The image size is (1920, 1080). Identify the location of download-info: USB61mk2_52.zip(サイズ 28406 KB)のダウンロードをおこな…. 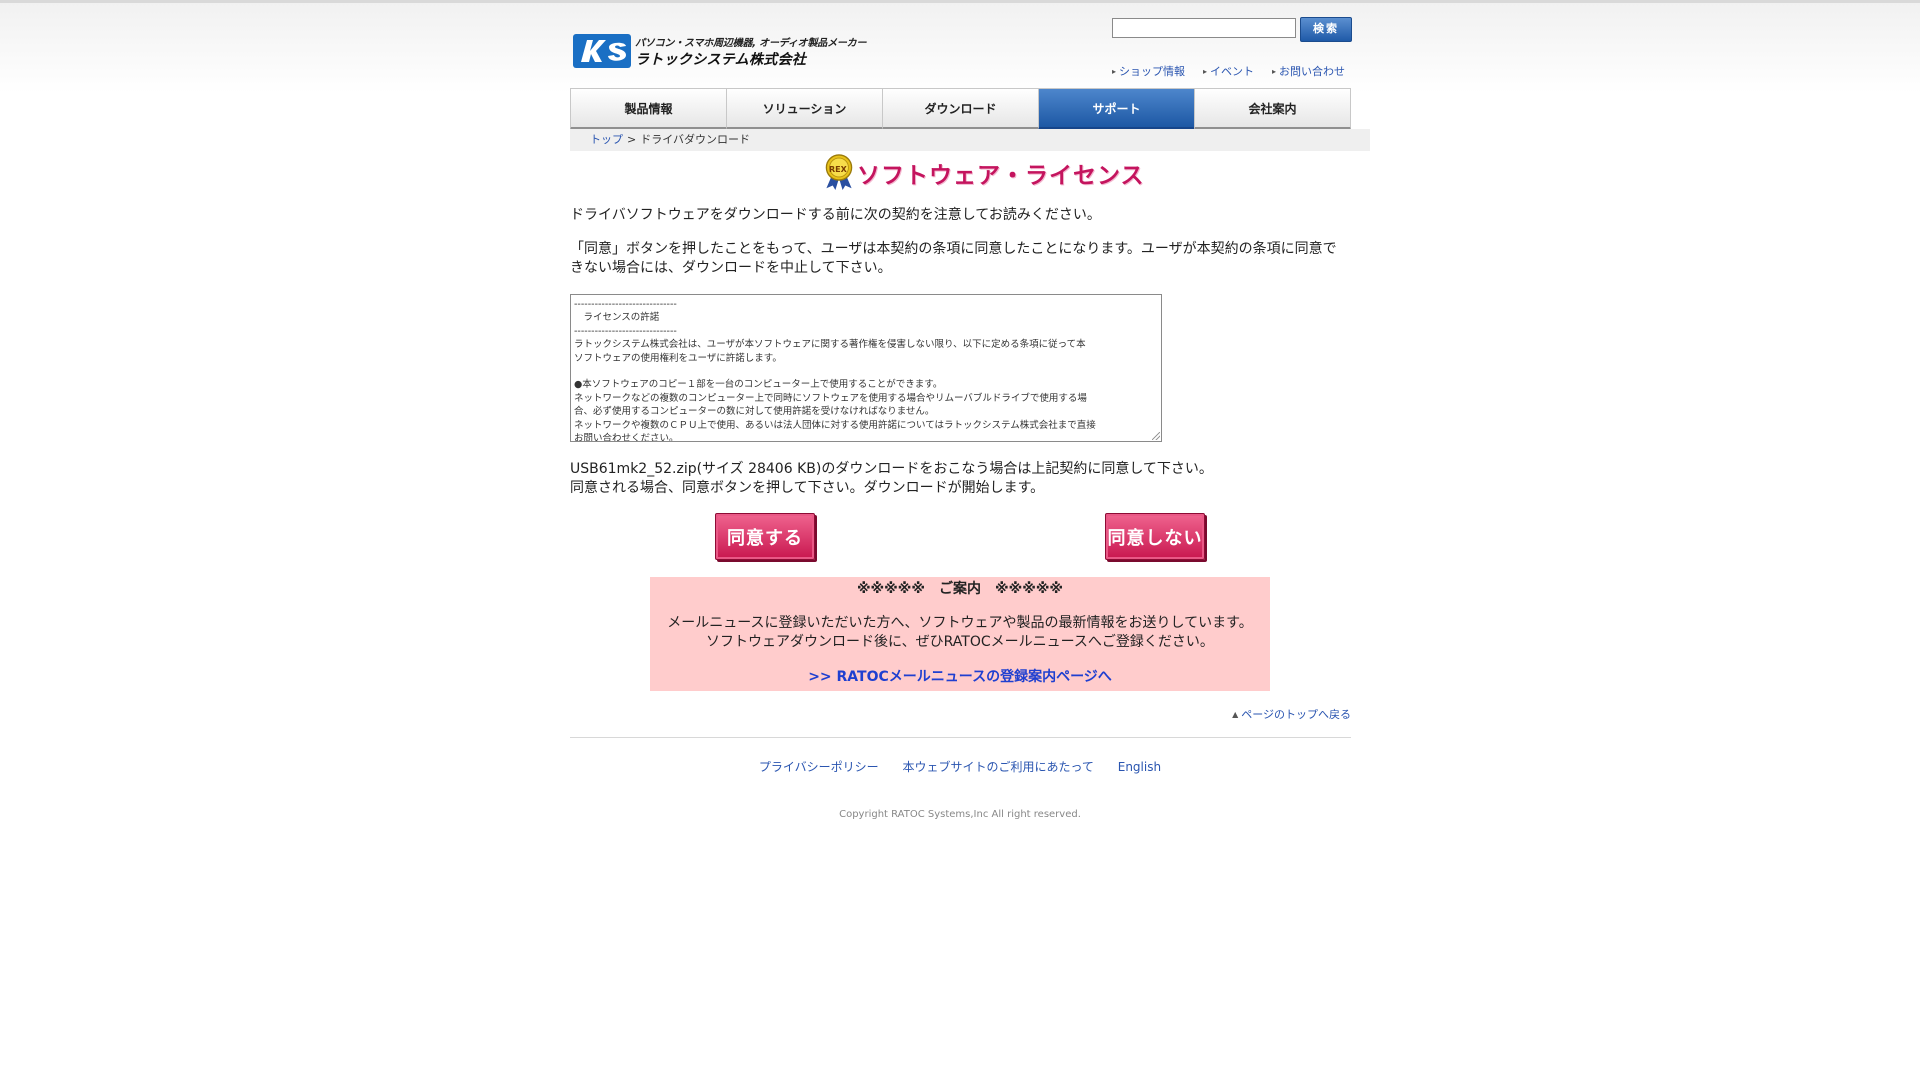
(960, 479).